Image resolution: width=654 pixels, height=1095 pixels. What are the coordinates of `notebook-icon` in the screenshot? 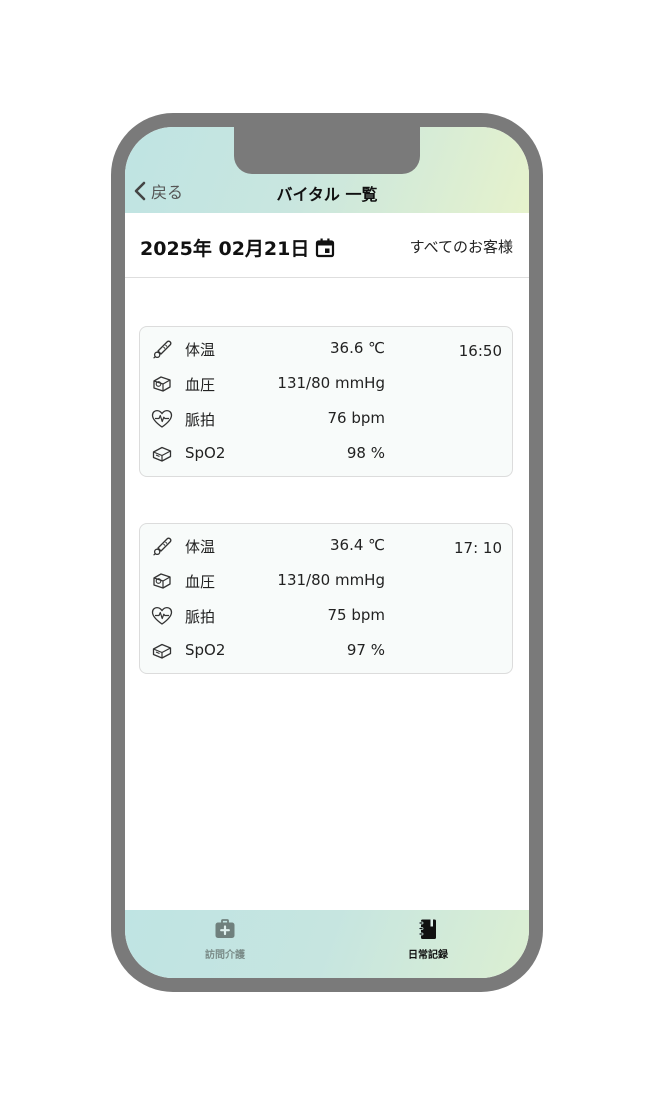 It's located at (427, 929).